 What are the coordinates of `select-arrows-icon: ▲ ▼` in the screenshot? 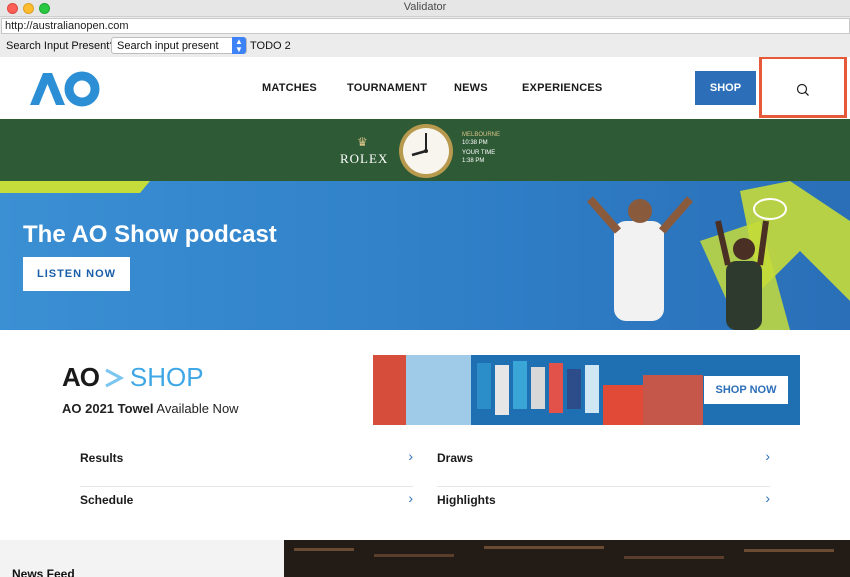 It's located at (239, 45).